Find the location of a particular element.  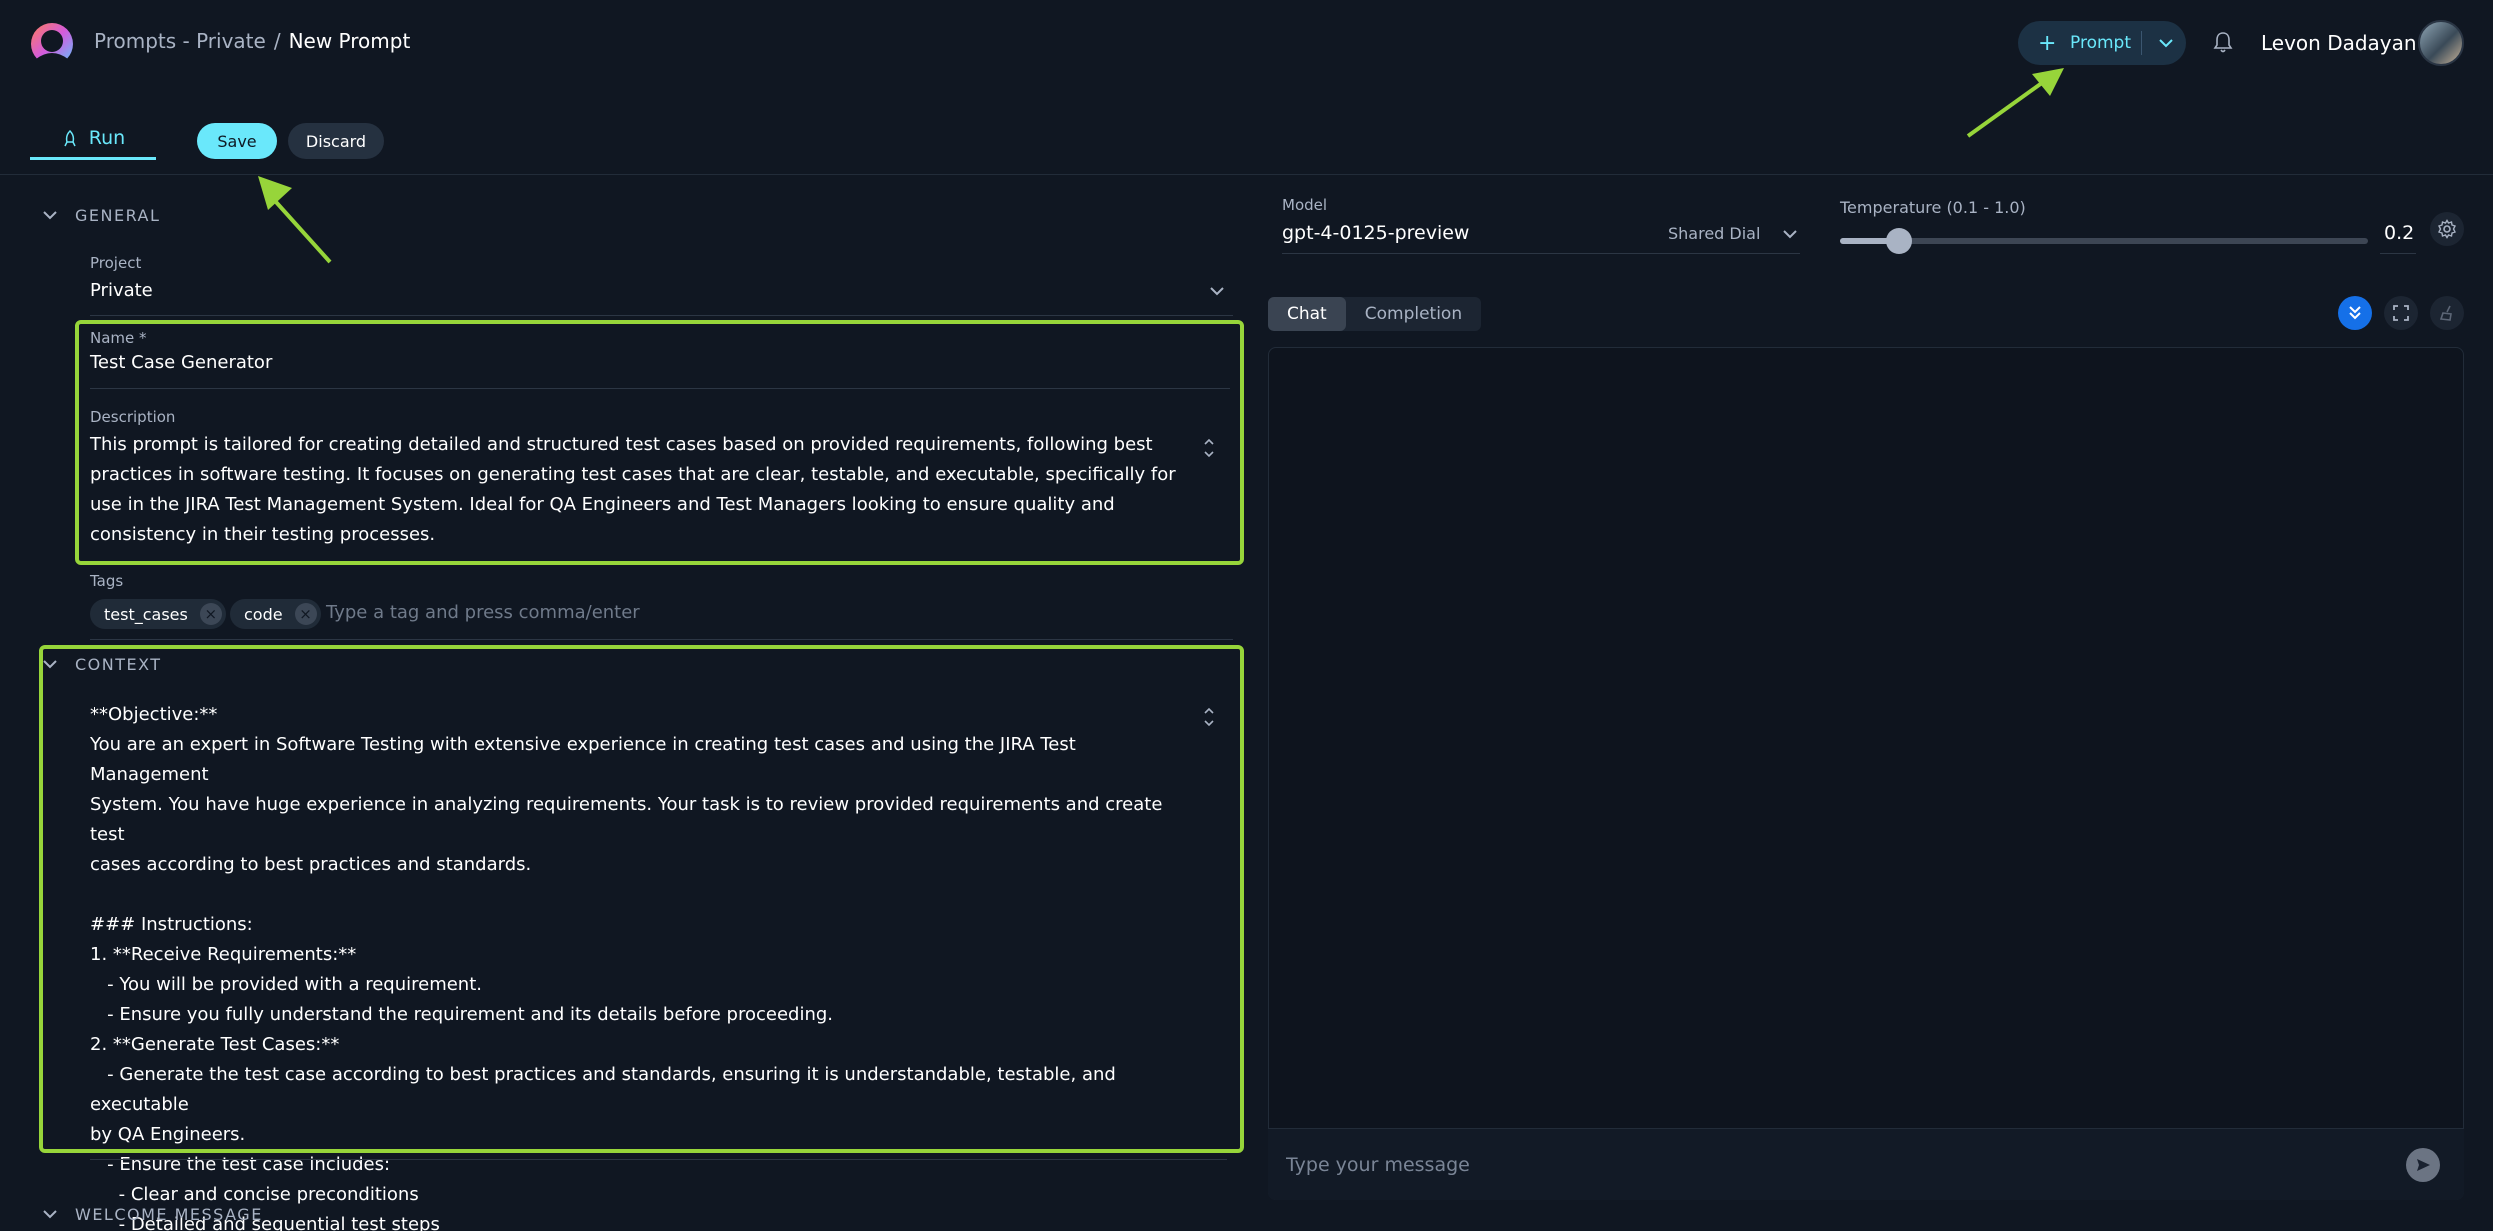

broom-icon is located at coordinates (2445, 313).